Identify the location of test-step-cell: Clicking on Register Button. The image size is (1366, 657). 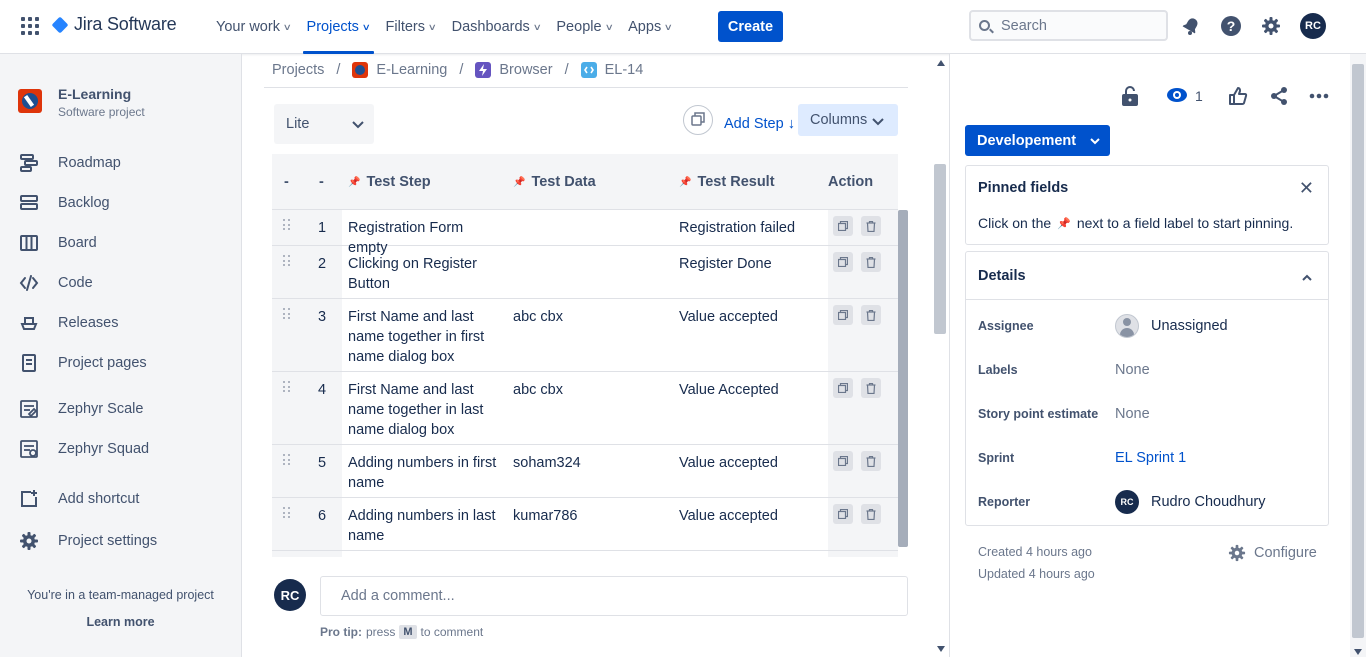
(427, 274).